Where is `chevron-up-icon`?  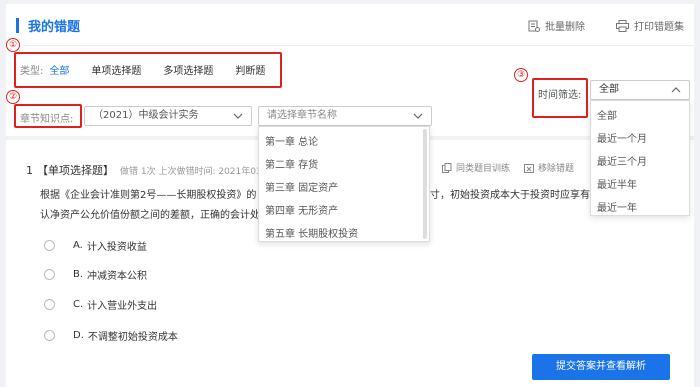 chevron-up-icon is located at coordinates (676, 90).